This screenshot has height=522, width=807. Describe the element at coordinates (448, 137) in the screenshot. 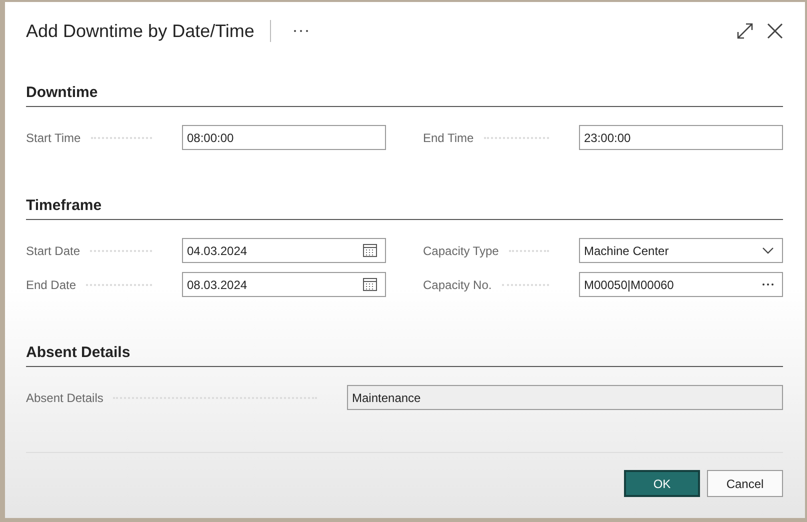

I see `field-label: End Time` at that location.